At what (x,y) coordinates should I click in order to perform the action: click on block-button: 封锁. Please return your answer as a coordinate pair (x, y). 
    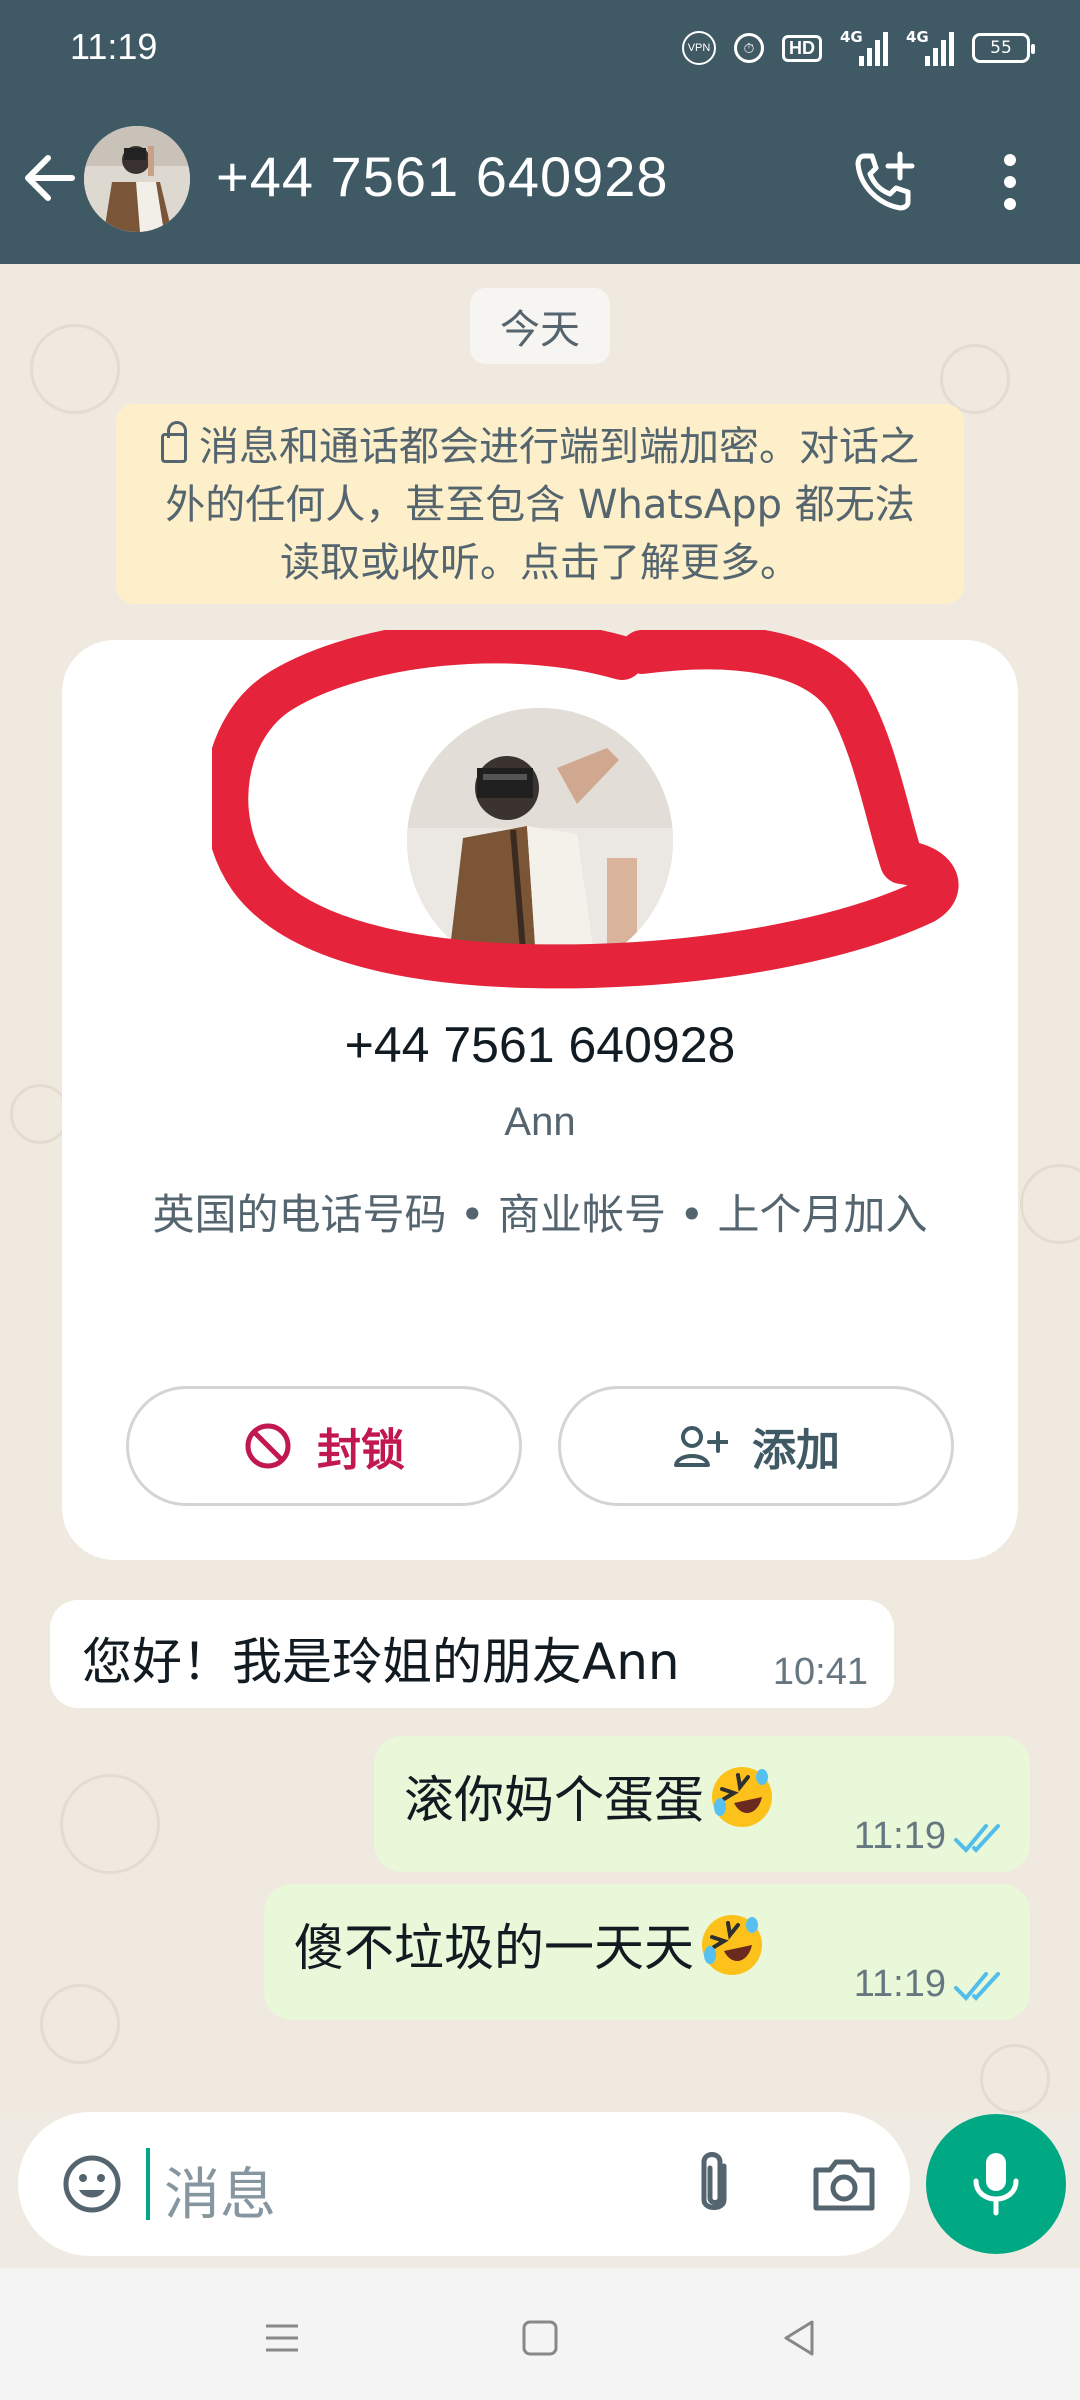
    Looking at the image, I should click on (324, 1446).